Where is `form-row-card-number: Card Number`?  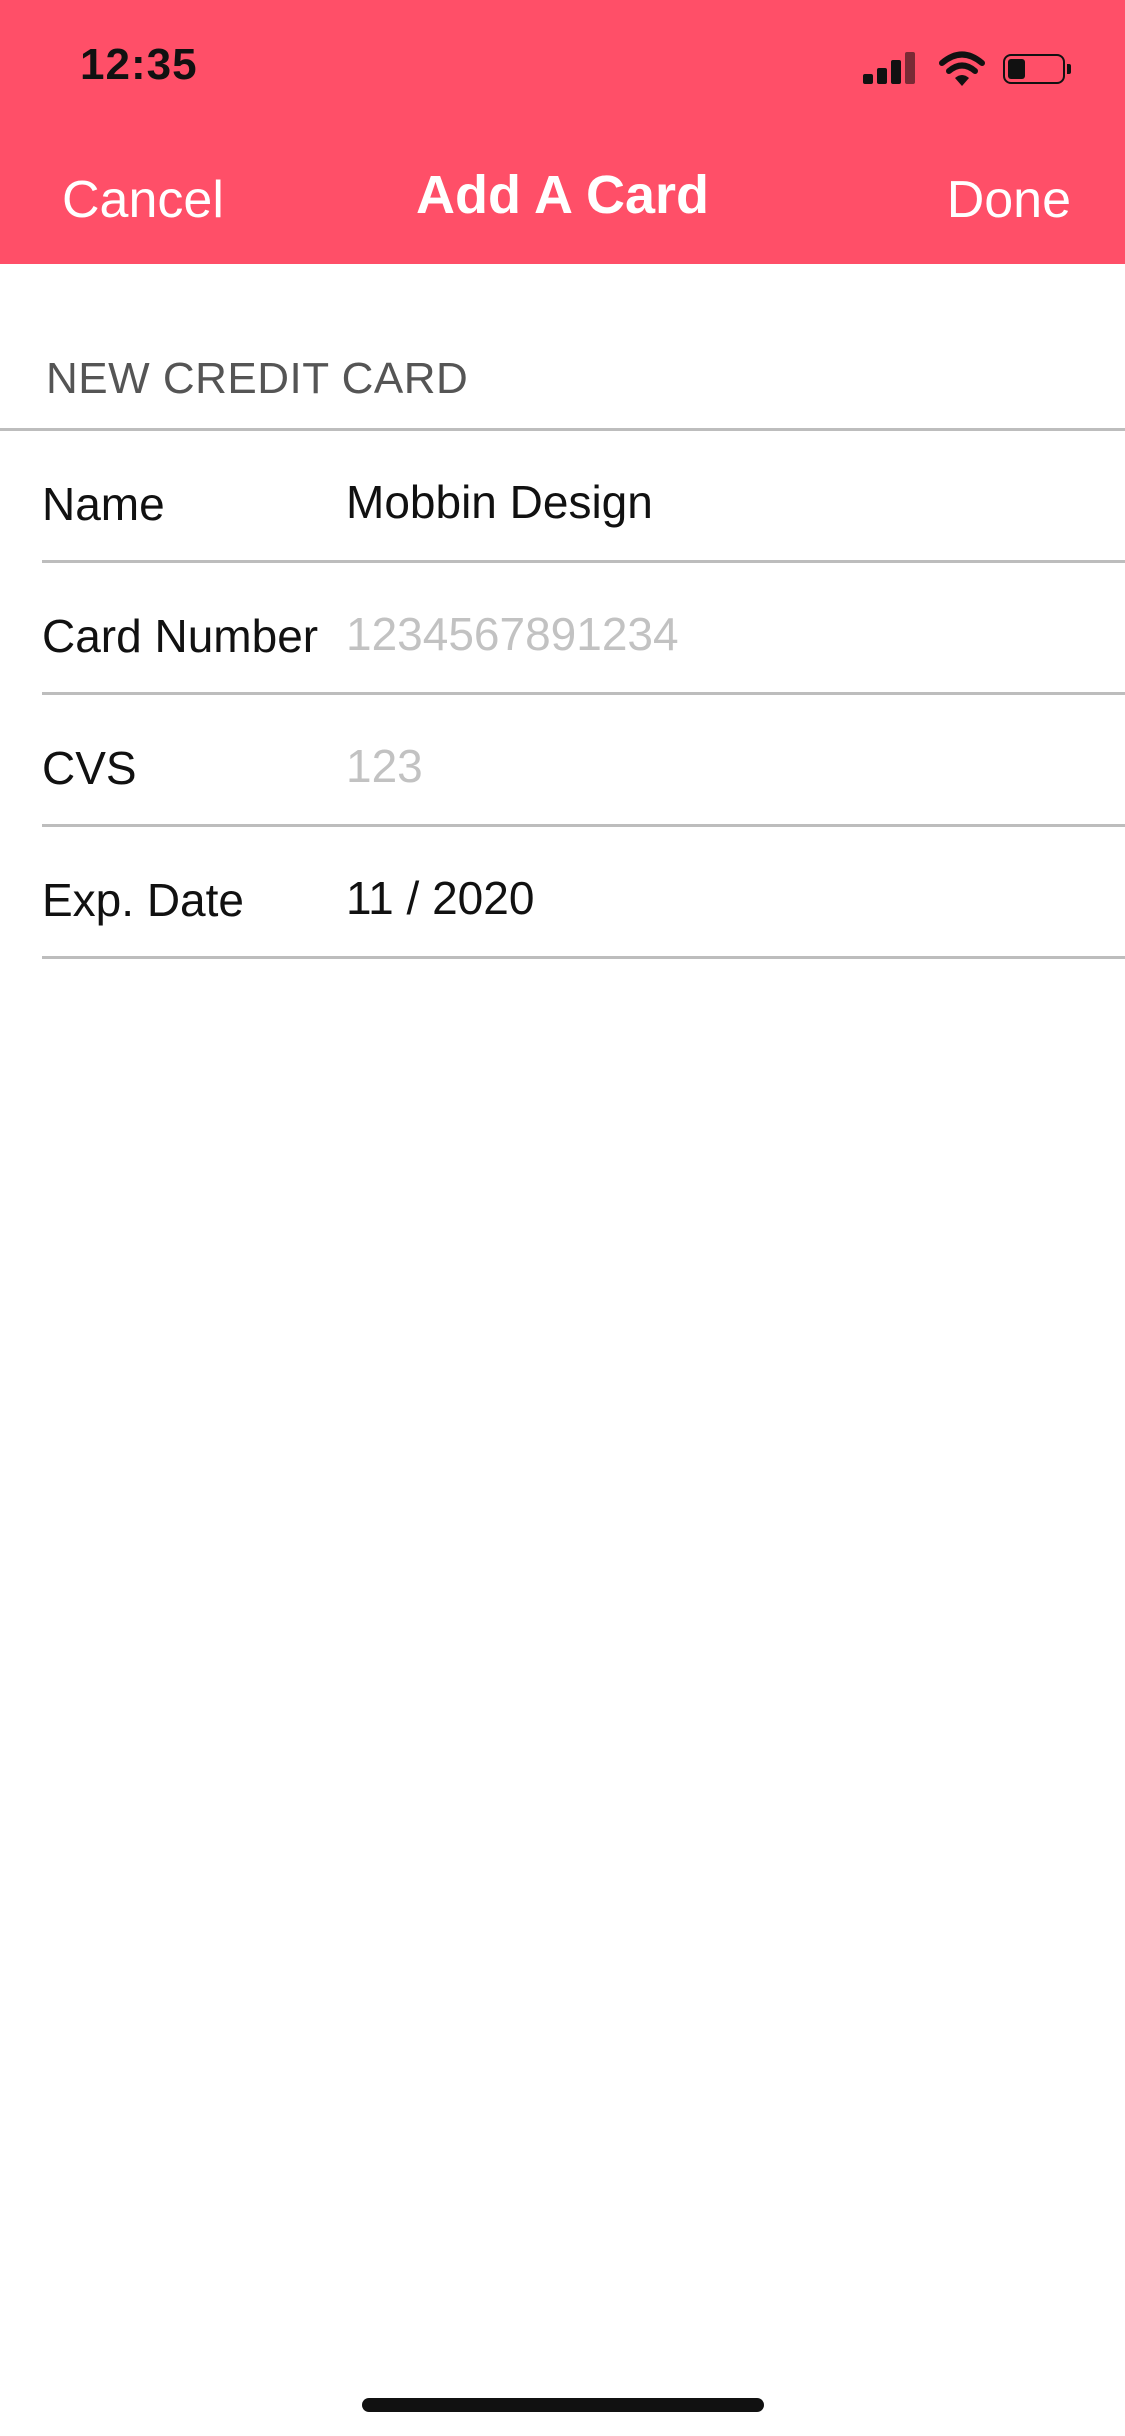 form-row-card-number: Card Number is located at coordinates (583, 629).